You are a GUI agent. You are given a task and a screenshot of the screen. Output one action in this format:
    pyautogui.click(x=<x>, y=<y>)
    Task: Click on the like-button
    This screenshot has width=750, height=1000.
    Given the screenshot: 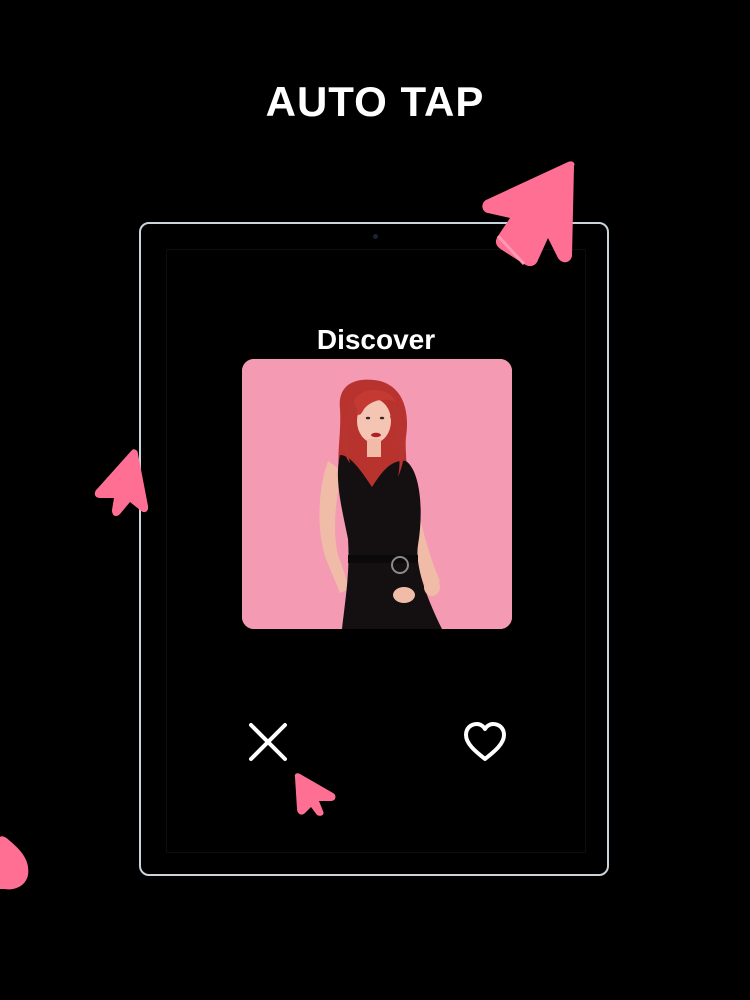 What is the action you would take?
    pyautogui.click(x=485, y=742)
    